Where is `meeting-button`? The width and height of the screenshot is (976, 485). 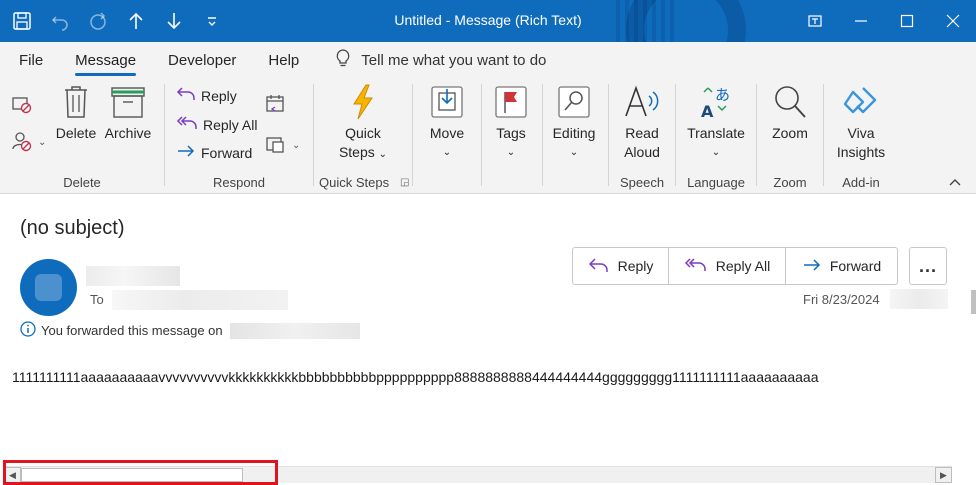
meeting-button is located at coordinates (276, 105).